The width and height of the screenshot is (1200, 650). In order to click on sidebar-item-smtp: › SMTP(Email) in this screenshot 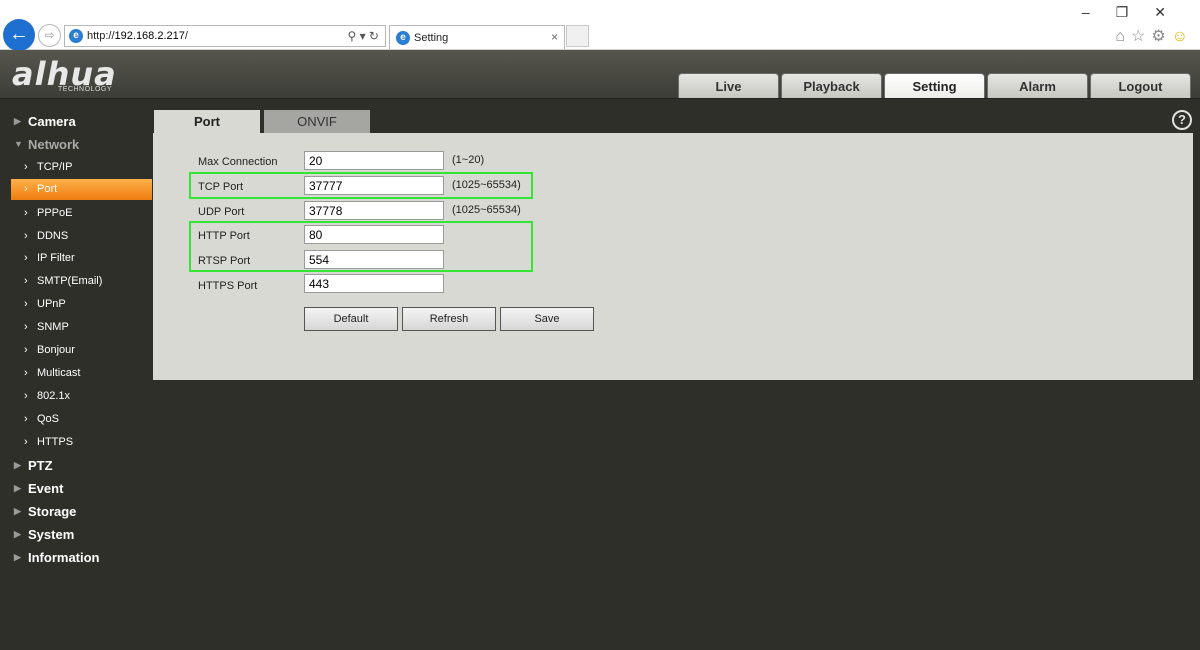, I will do `click(81, 281)`.